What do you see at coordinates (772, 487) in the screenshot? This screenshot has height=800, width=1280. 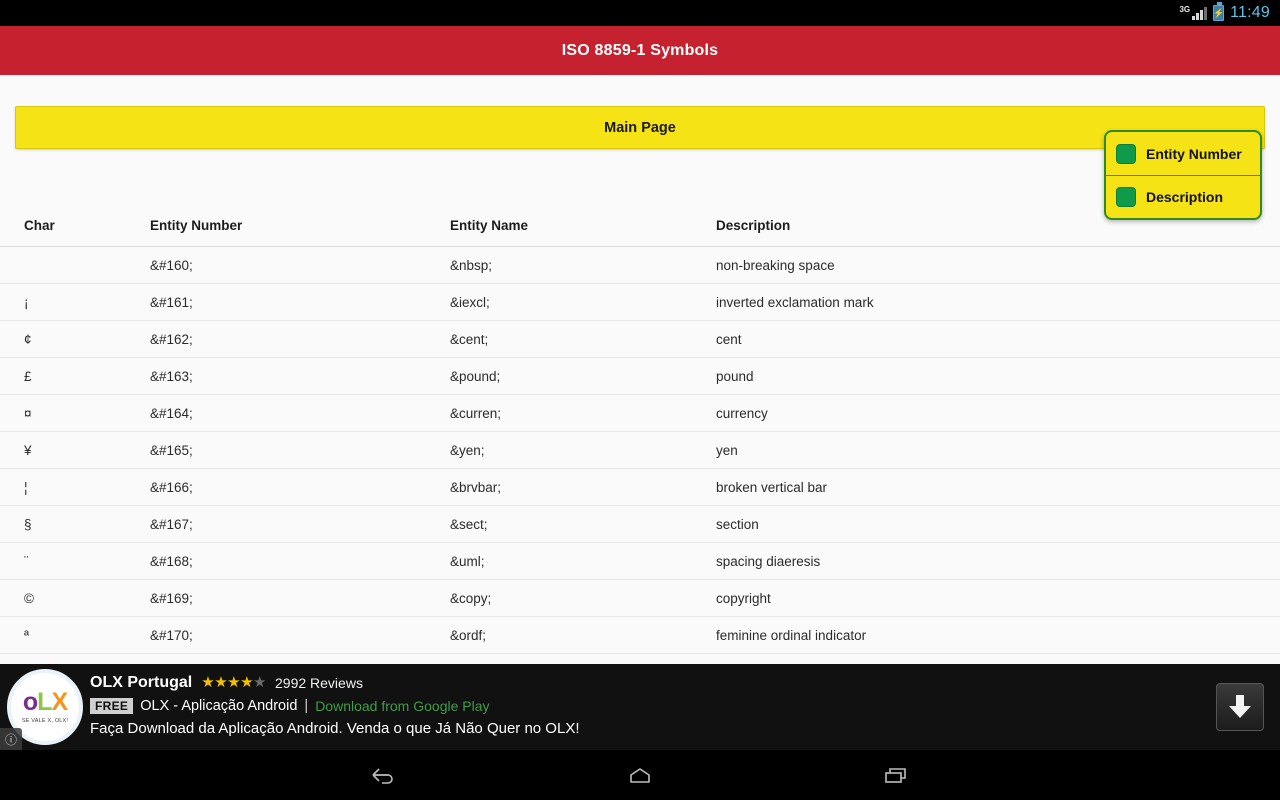 I see `cell-description: broken vertical bar` at bounding box center [772, 487].